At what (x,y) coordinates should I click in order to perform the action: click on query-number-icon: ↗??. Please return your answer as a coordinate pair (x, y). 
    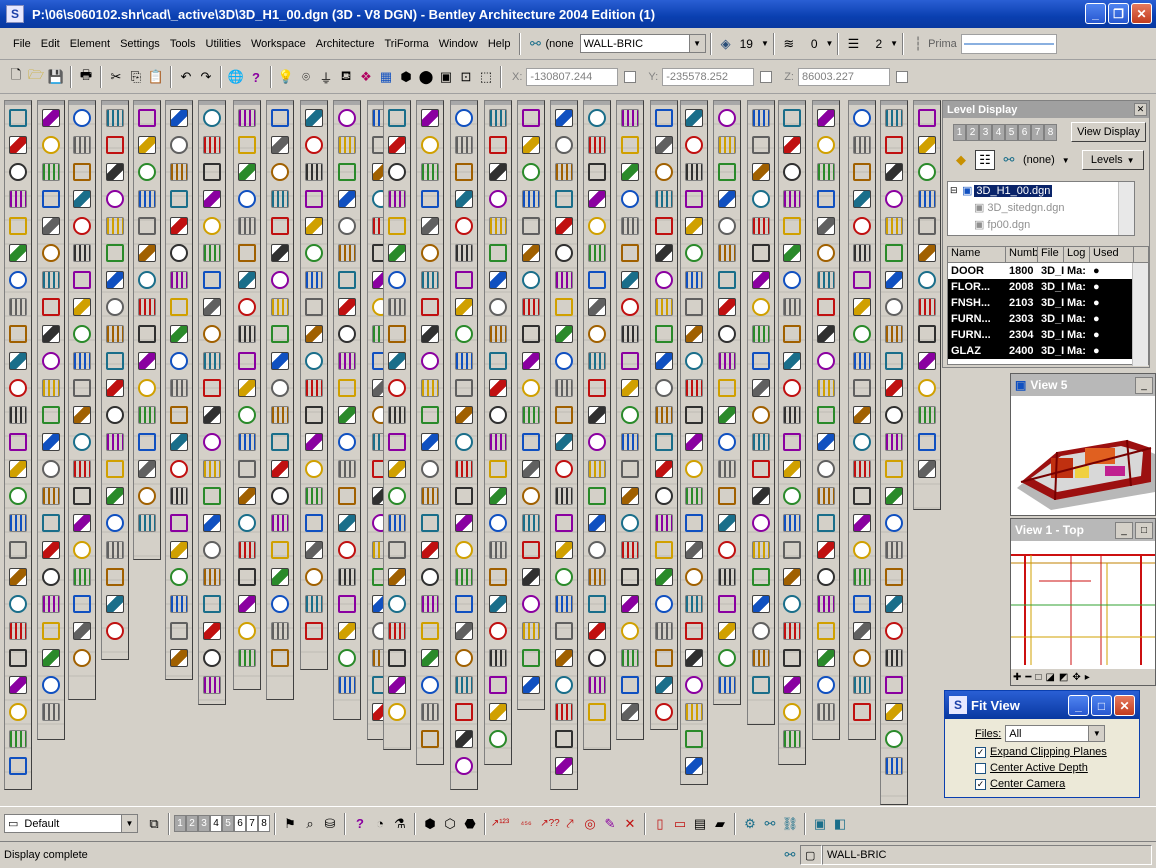
    Looking at the image, I should click on (550, 824).